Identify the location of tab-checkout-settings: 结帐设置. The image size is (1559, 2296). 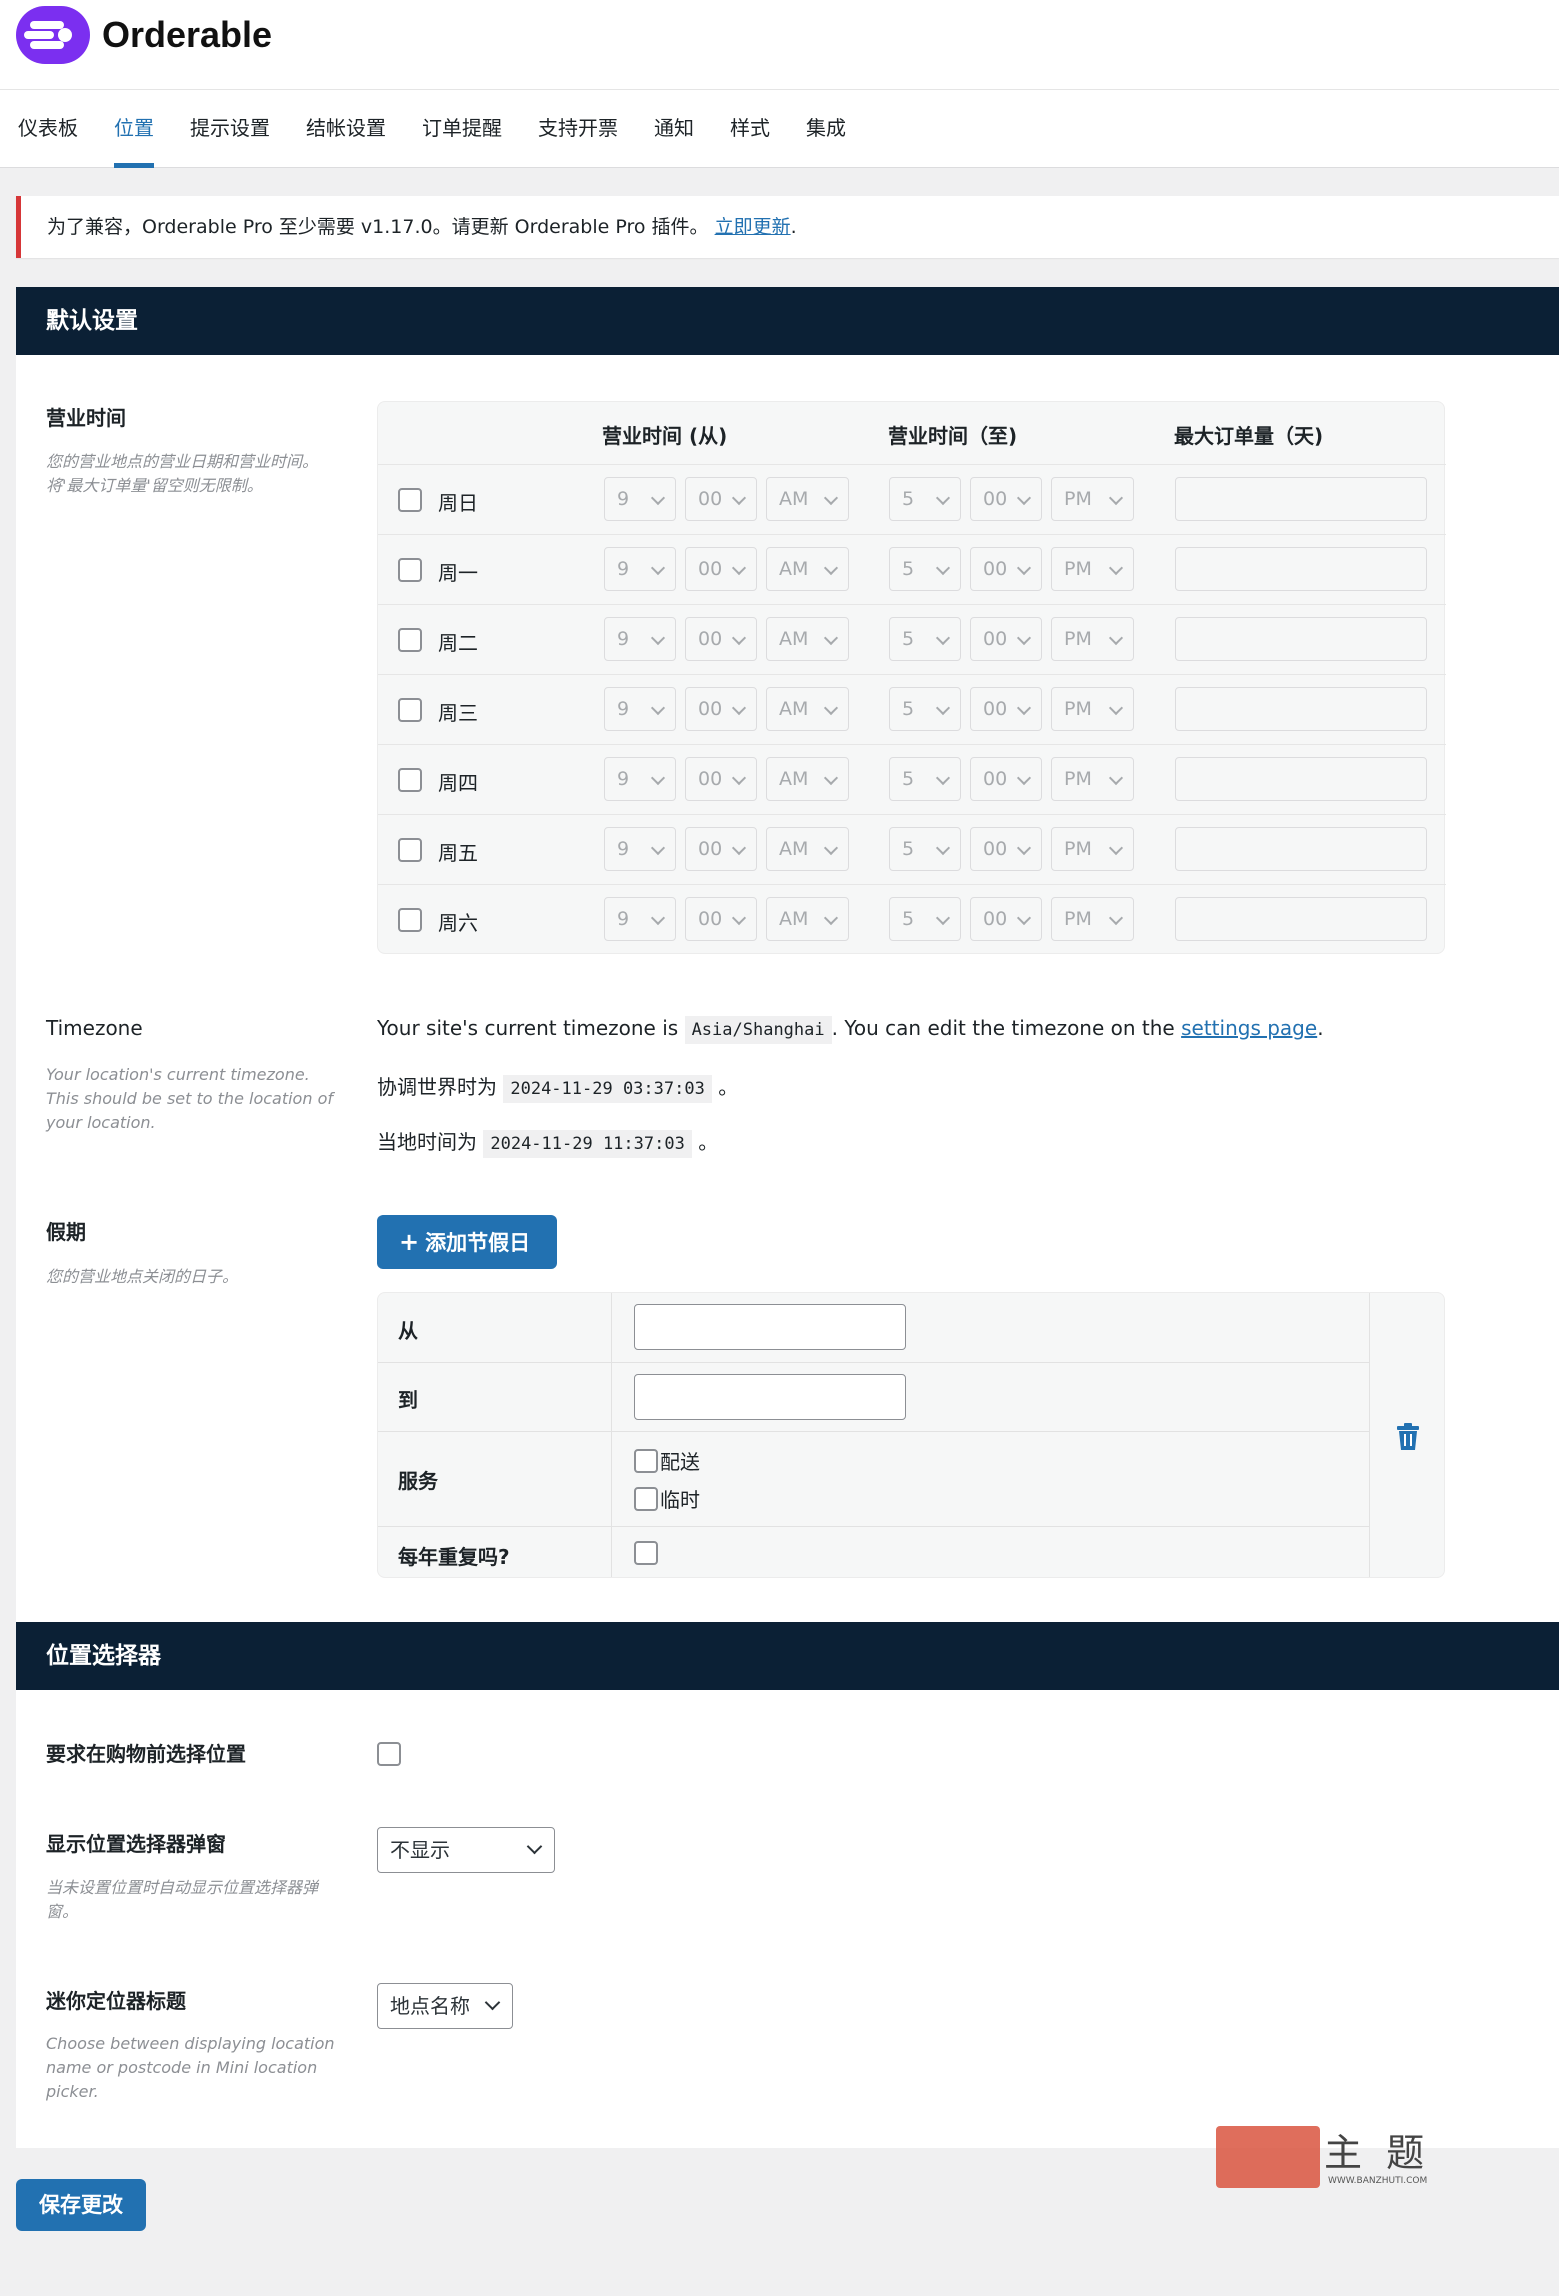
(346, 129).